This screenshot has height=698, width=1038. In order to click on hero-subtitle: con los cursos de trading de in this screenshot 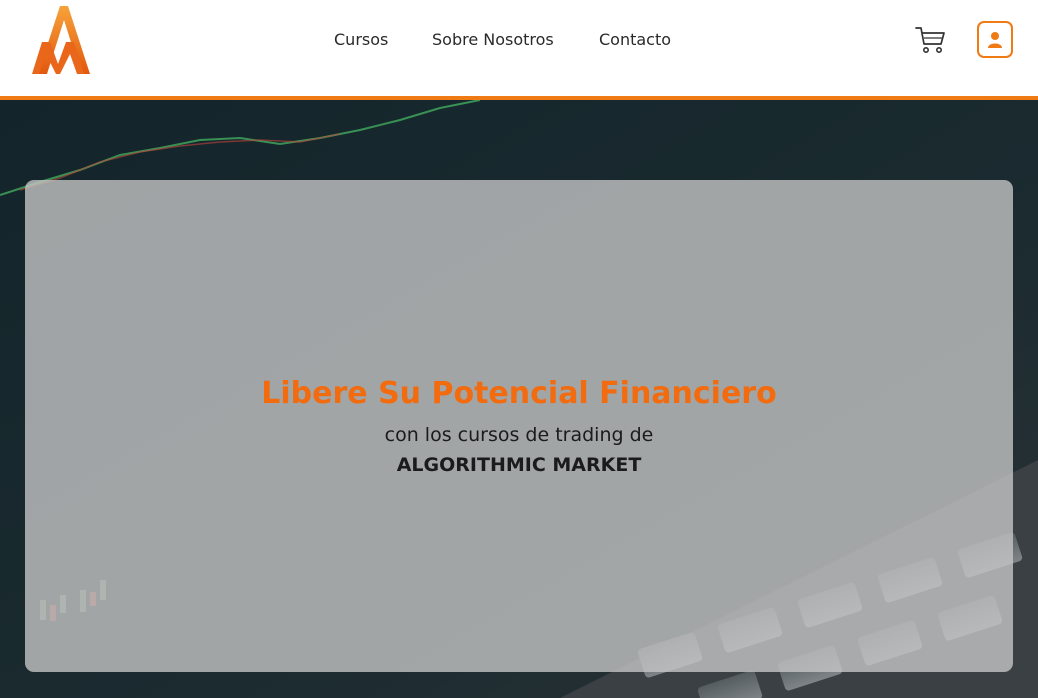, I will do `click(519, 435)`.